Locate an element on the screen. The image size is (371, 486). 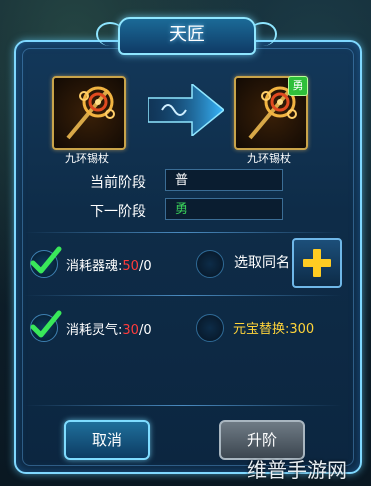
plus-icon is located at coordinates (317, 263).